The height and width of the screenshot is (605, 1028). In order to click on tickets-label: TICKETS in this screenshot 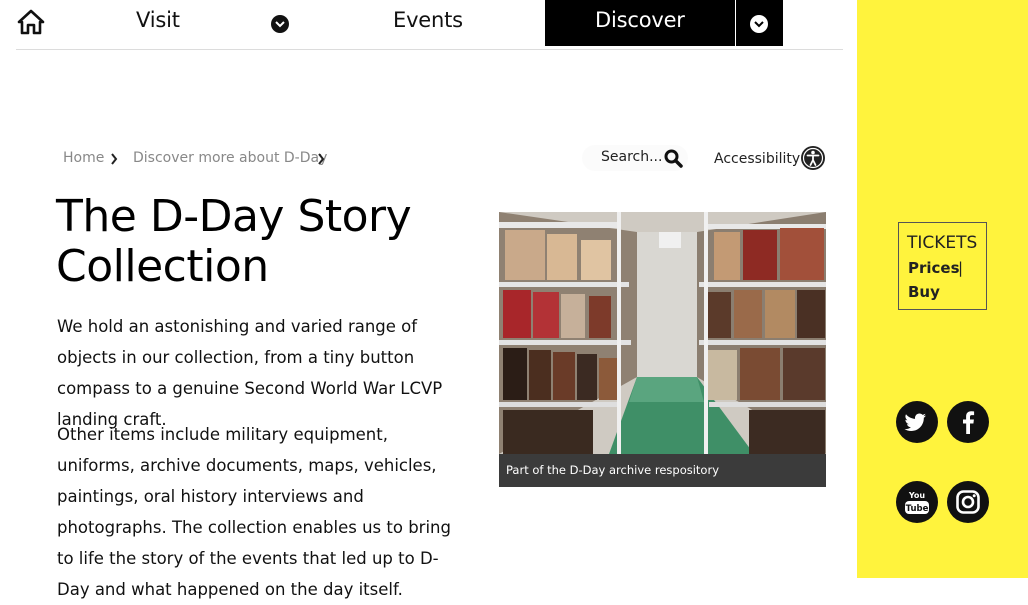, I will do `click(942, 243)`.